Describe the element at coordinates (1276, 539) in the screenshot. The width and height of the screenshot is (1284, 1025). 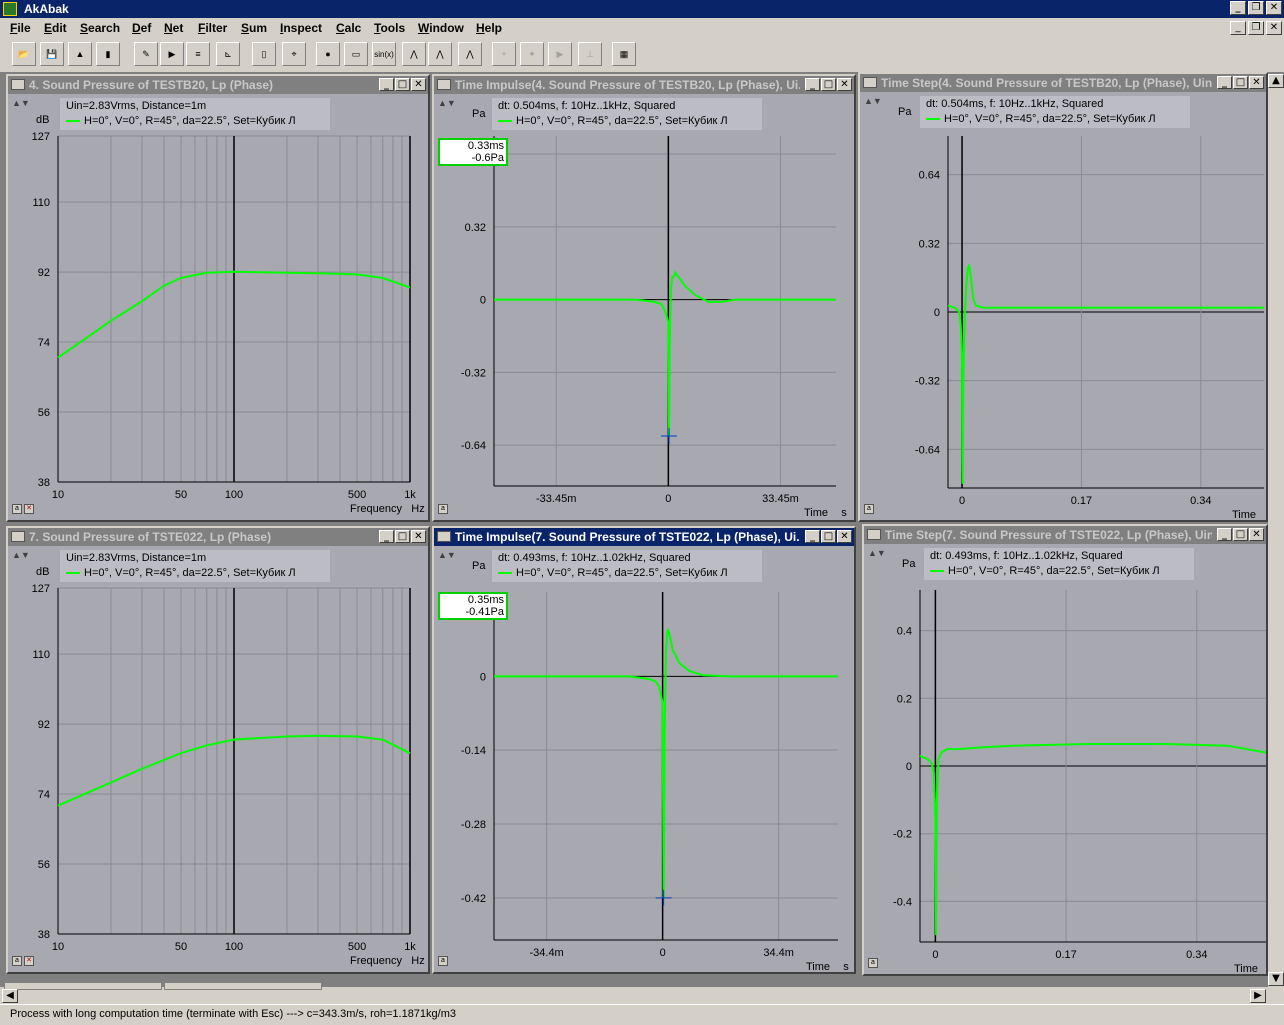
I see `mdi-vertical-scrollbar: ▲ ▼` at that location.